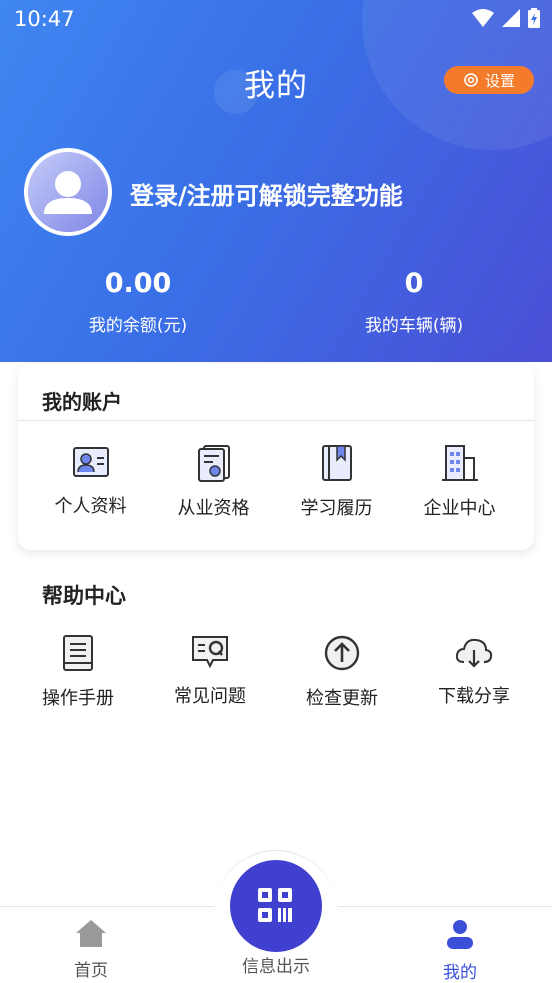 This screenshot has height=983, width=552. What do you see at coordinates (499, 80) in the screenshot?
I see `settings-label: 设置` at bounding box center [499, 80].